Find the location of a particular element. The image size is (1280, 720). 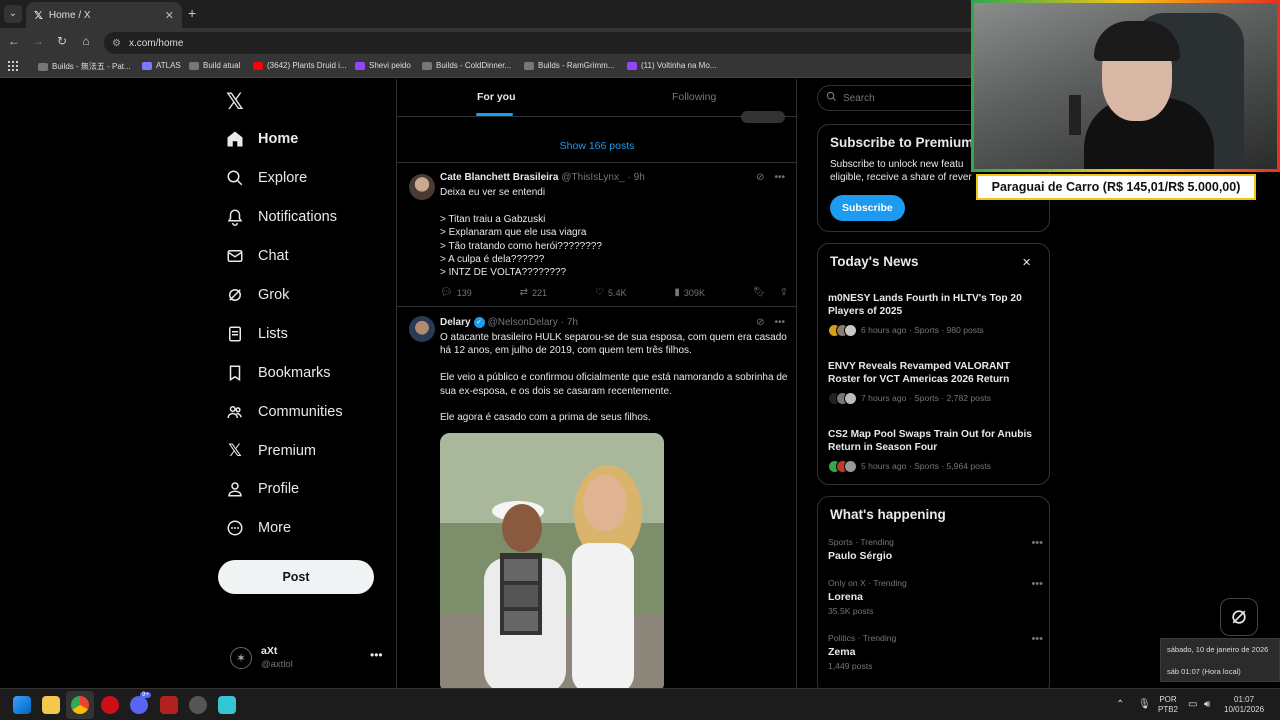

view-count: 309K is located at coordinates (694, 292).